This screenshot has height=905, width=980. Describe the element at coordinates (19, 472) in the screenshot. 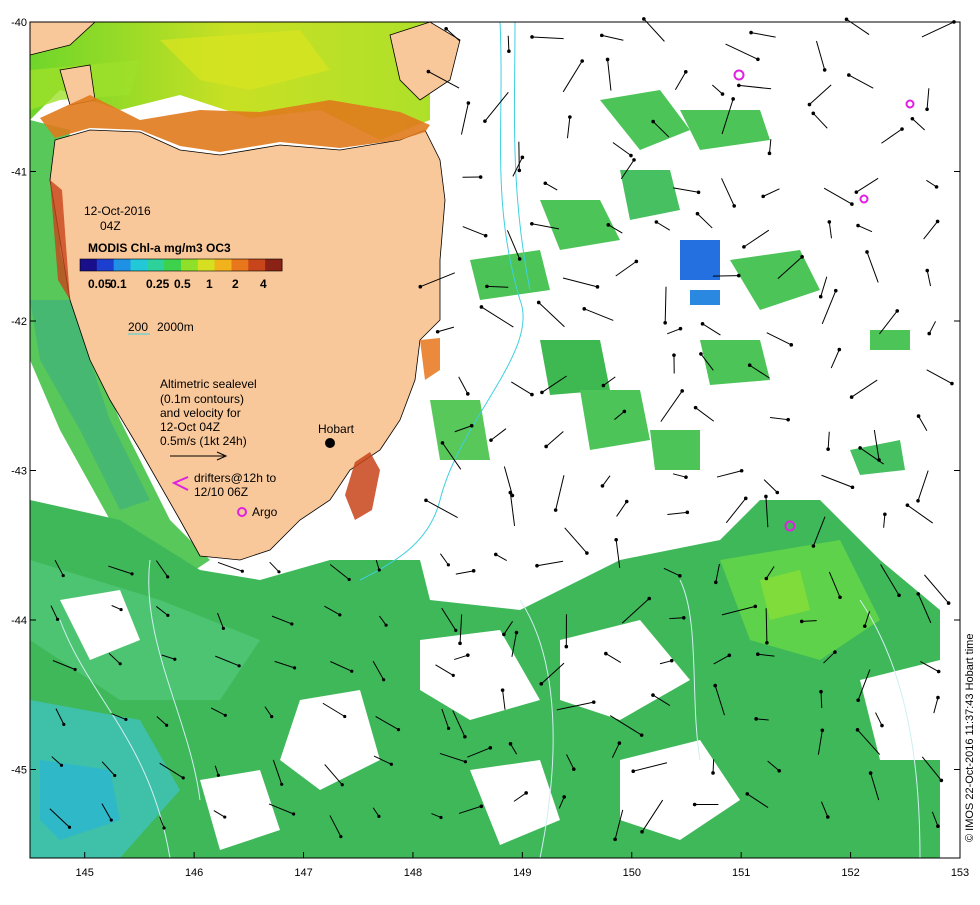

I see `y-tick-label: -43` at that location.